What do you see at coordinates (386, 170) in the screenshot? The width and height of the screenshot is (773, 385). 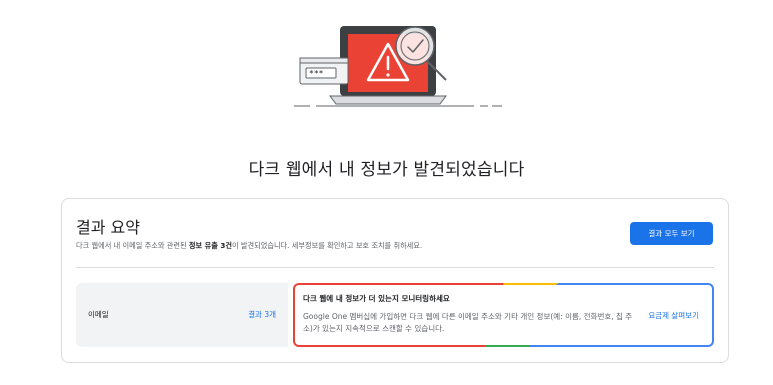 I see `page-title: 다크 웹에서 내 정보가 발견되었습니다` at bounding box center [386, 170].